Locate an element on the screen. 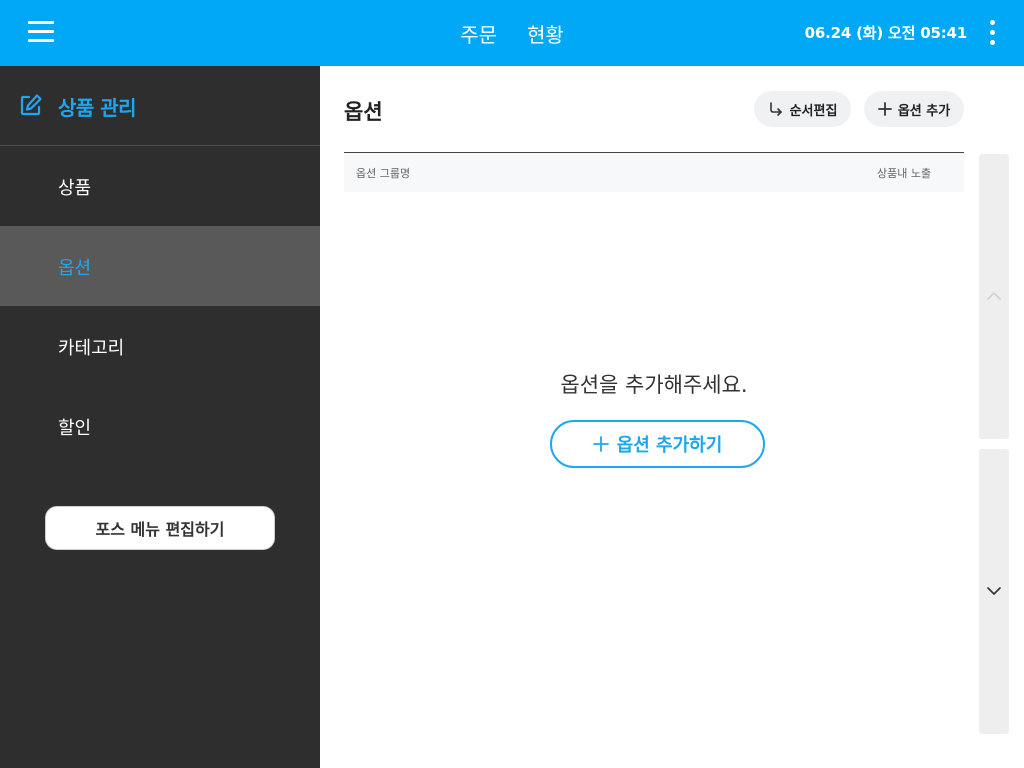  chevron-up-icon is located at coordinates (994, 296).